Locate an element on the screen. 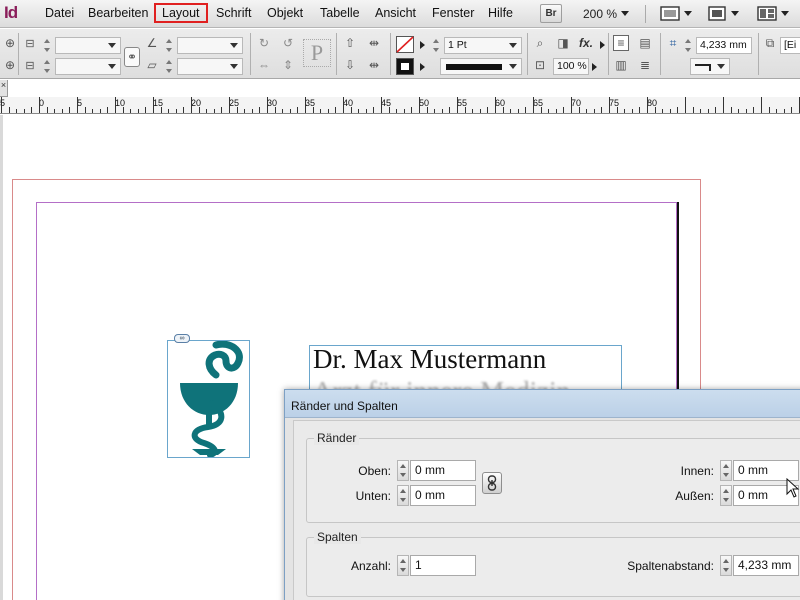  outside-margin-stepper is located at coordinates (726, 495).